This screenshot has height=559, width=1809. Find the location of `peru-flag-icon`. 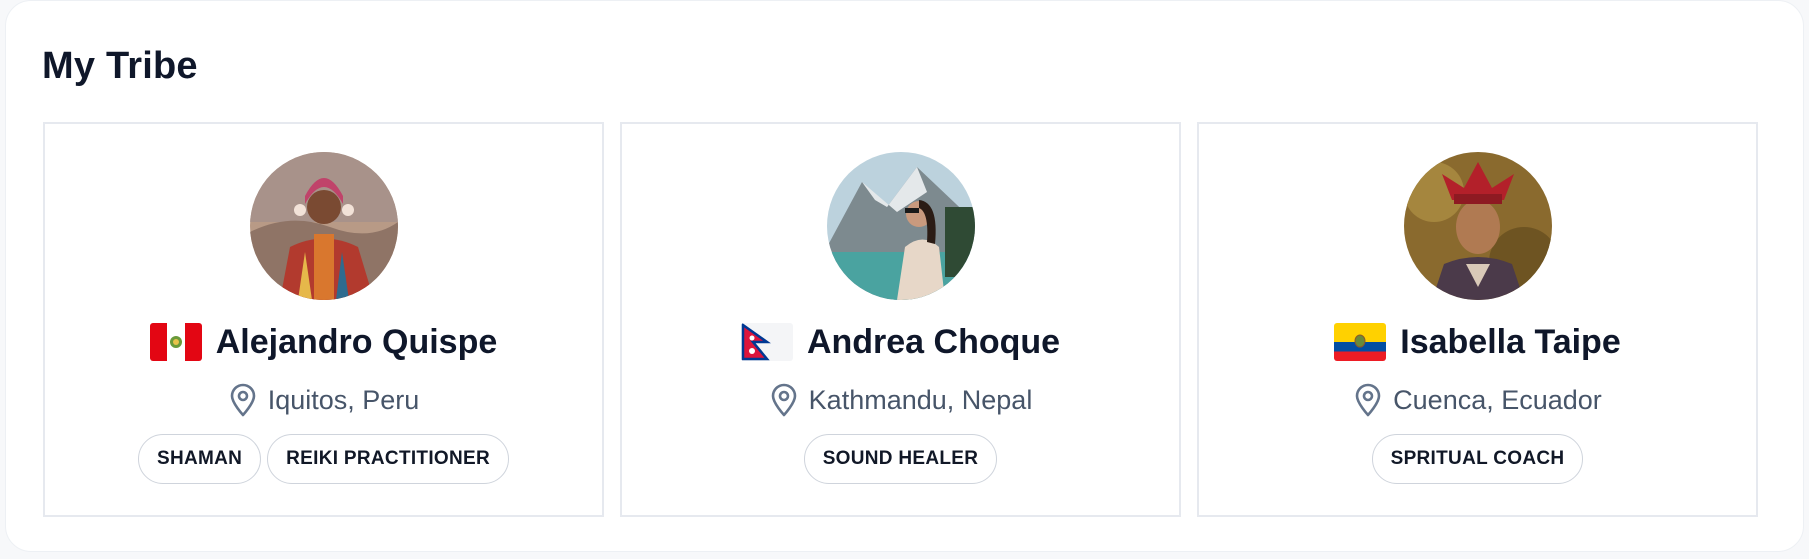

peru-flag-icon is located at coordinates (175, 342).